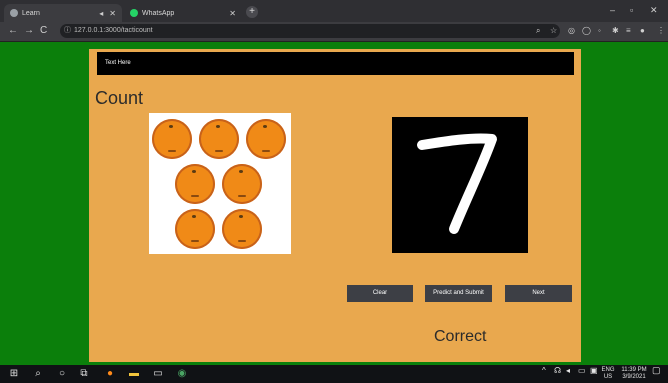 This screenshot has width=668, height=383. What do you see at coordinates (634, 370) in the screenshot?
I see `clock-time: 11:39 PM` at bounding box center [634, 370].